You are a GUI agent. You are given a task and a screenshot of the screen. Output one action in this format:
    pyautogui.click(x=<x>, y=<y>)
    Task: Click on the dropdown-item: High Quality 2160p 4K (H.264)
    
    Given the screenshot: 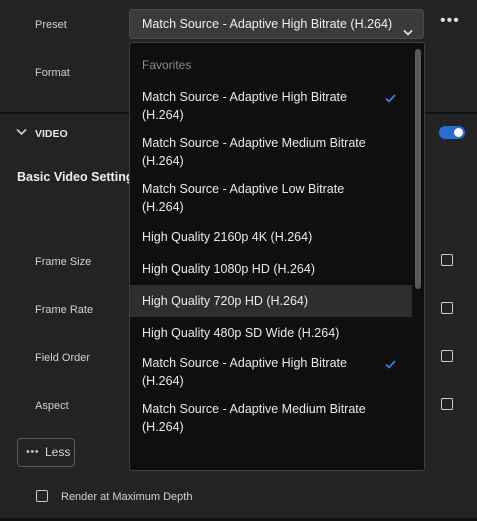 What is the action you would take?
    pyautogui.click(x=271, y=237)
    